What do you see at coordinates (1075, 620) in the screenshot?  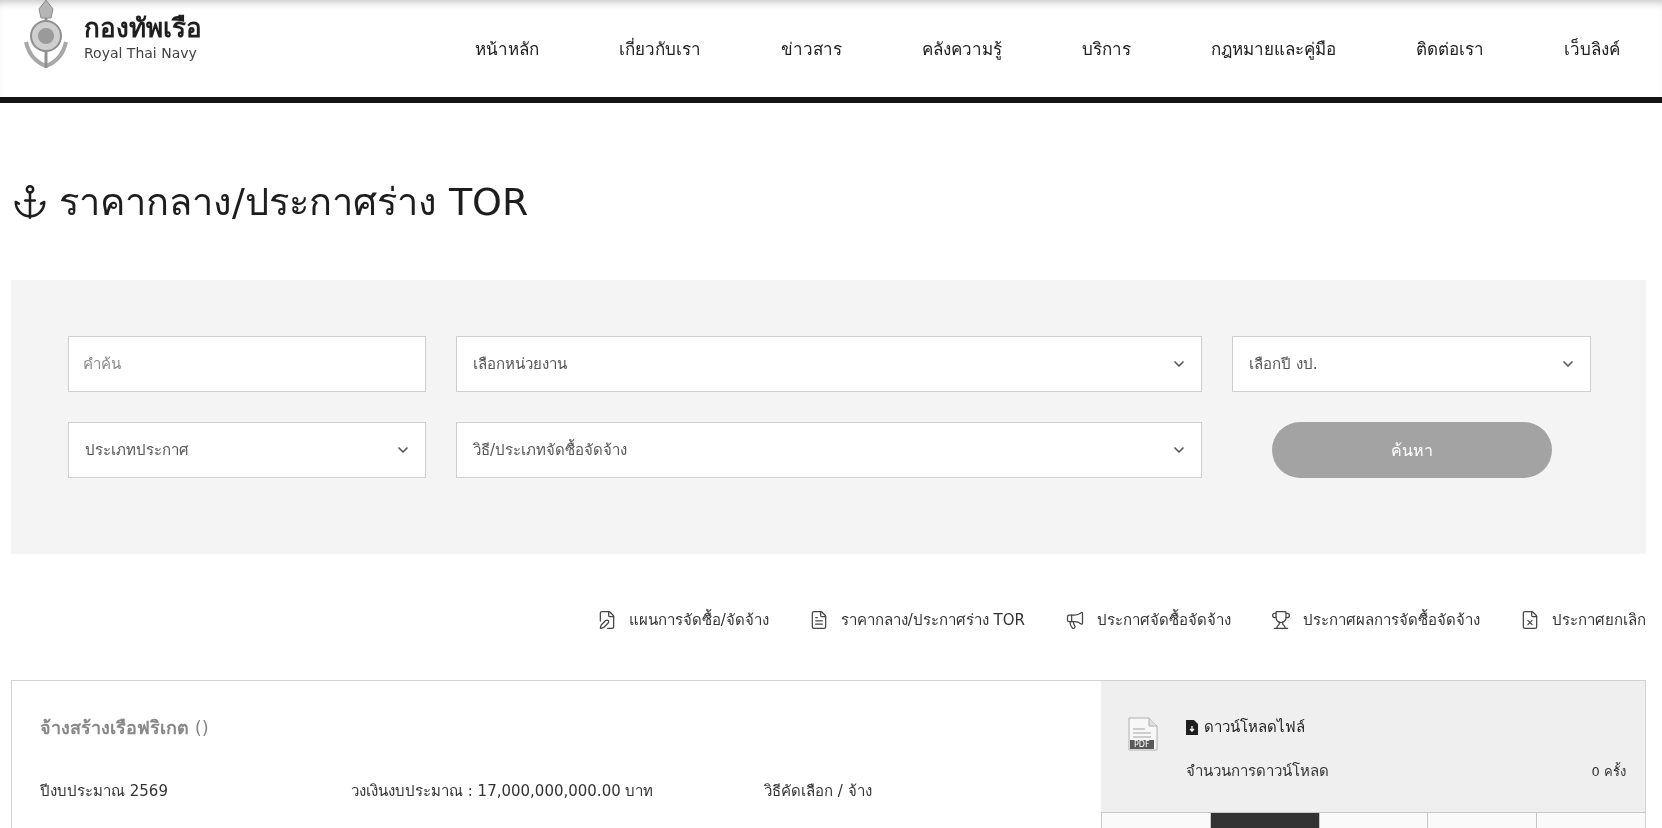 I see `megaphone-icon` at bounding box center [1075, 620].